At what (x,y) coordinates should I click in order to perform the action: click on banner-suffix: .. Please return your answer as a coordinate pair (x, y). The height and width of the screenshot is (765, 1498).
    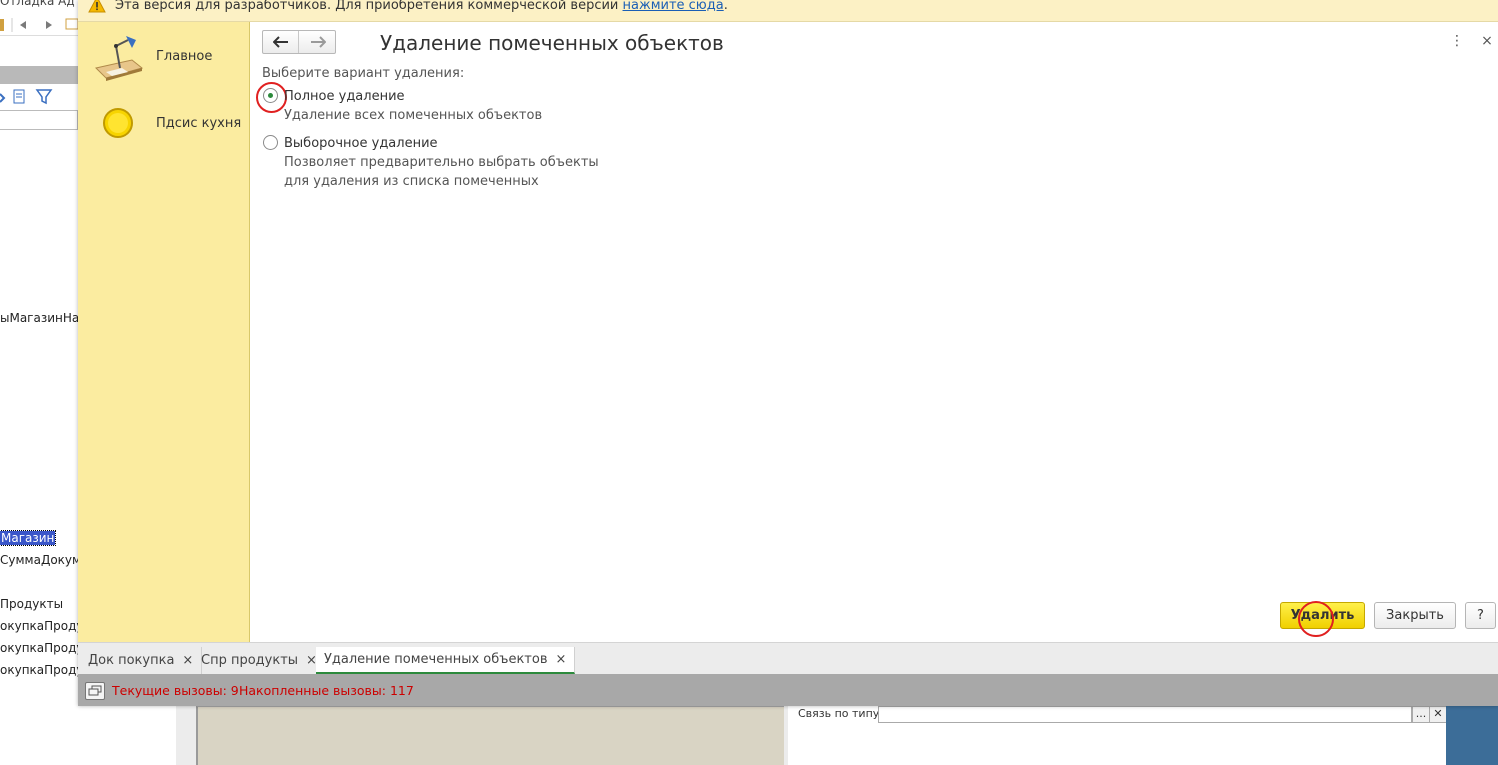
    Looking at the image, I should click on (725, 6).